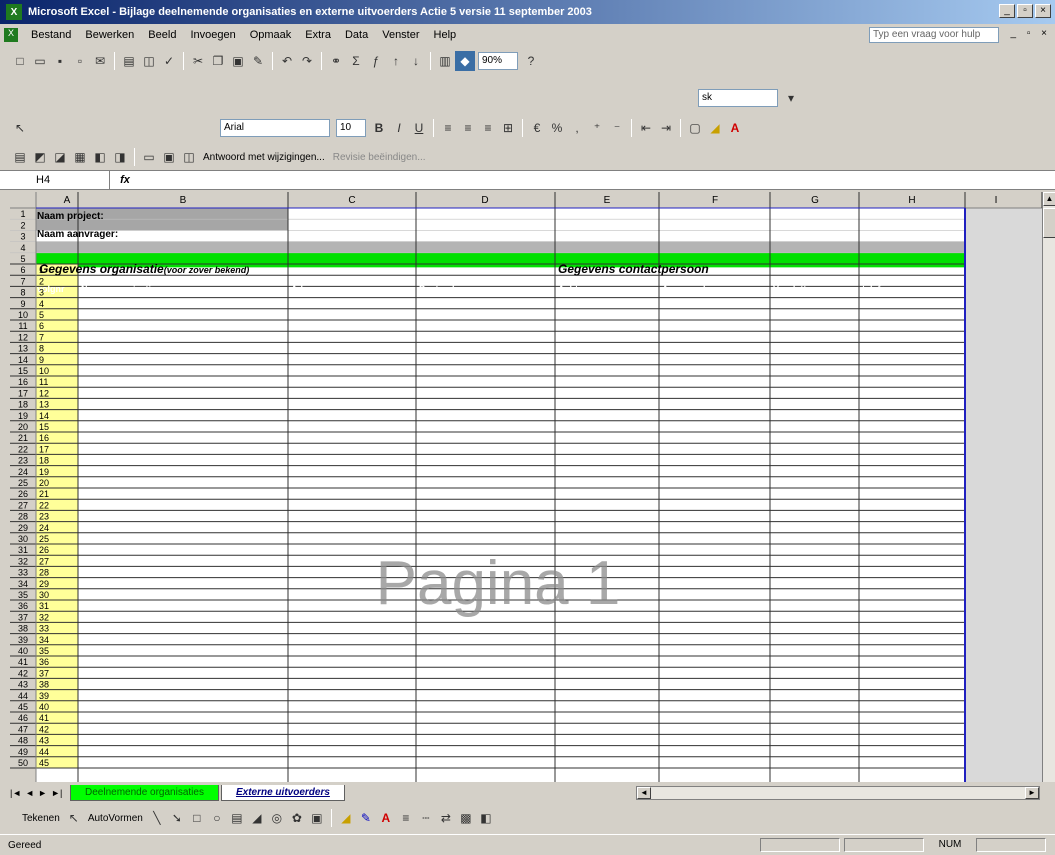 The image size is (1055, 855). Describe the element at coordinates (695, 128) in the screenshot. I see `borders-icon: ▢` at that location.